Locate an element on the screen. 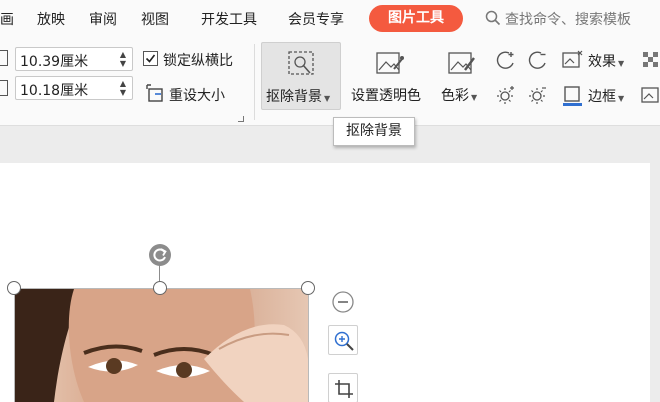 The height and width of the screenshot is (402, 660). increase-brightness-icon is located at coordinates (506, 95).